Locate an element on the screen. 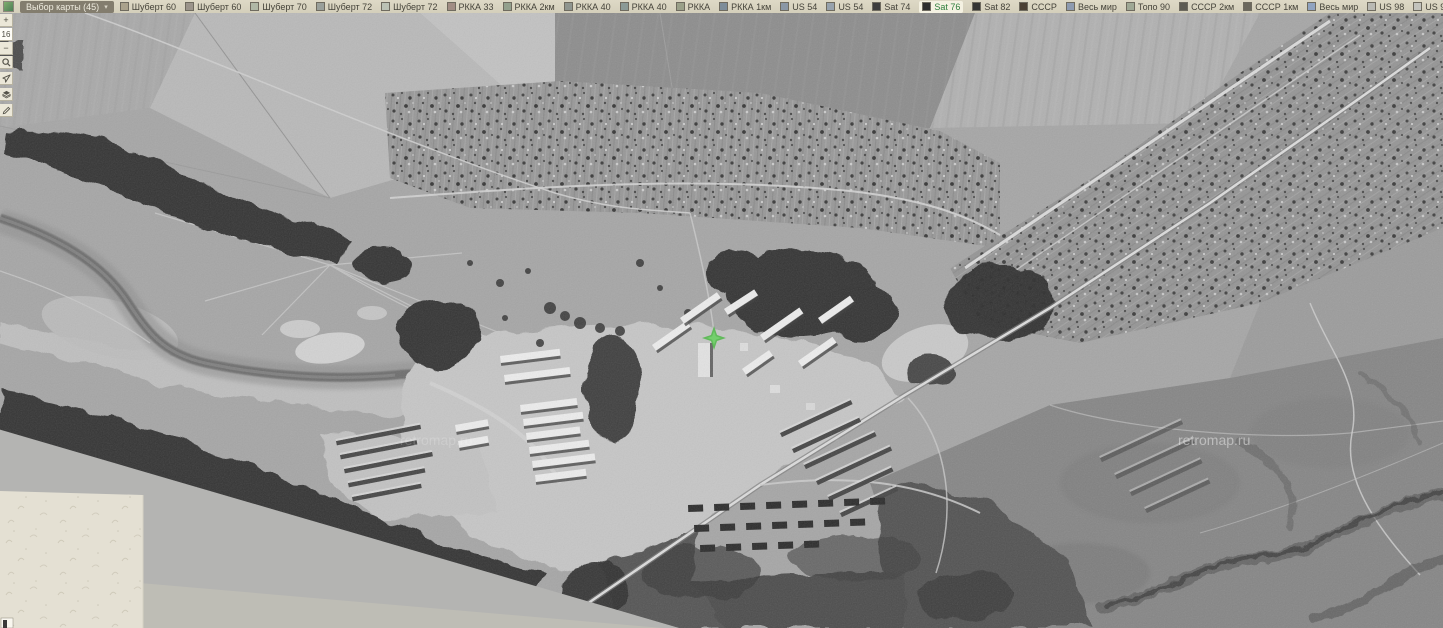 Image resolution: width=1443 pixels, height=628 pixels. layer-item: Топо 90 is located at coordinates (1148, 7).